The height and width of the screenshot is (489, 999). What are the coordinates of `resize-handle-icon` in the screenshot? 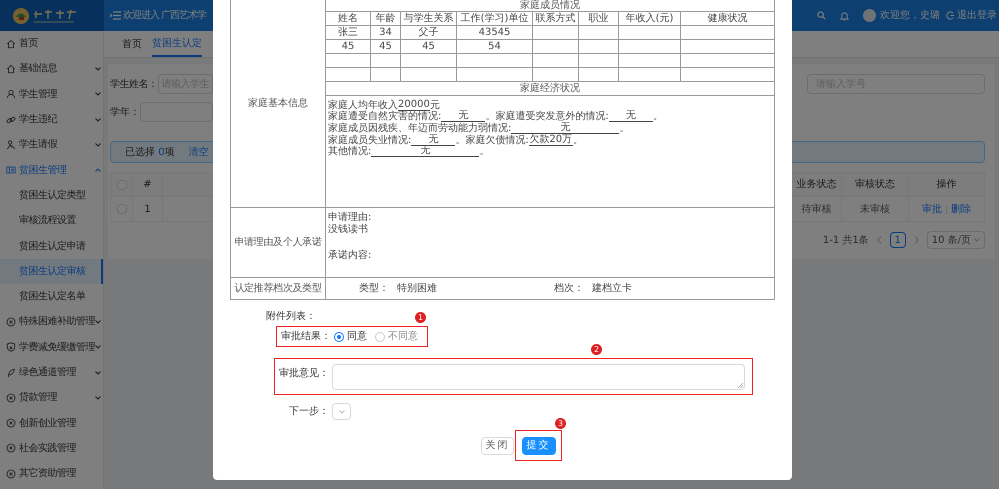 It's located at (740, 385).